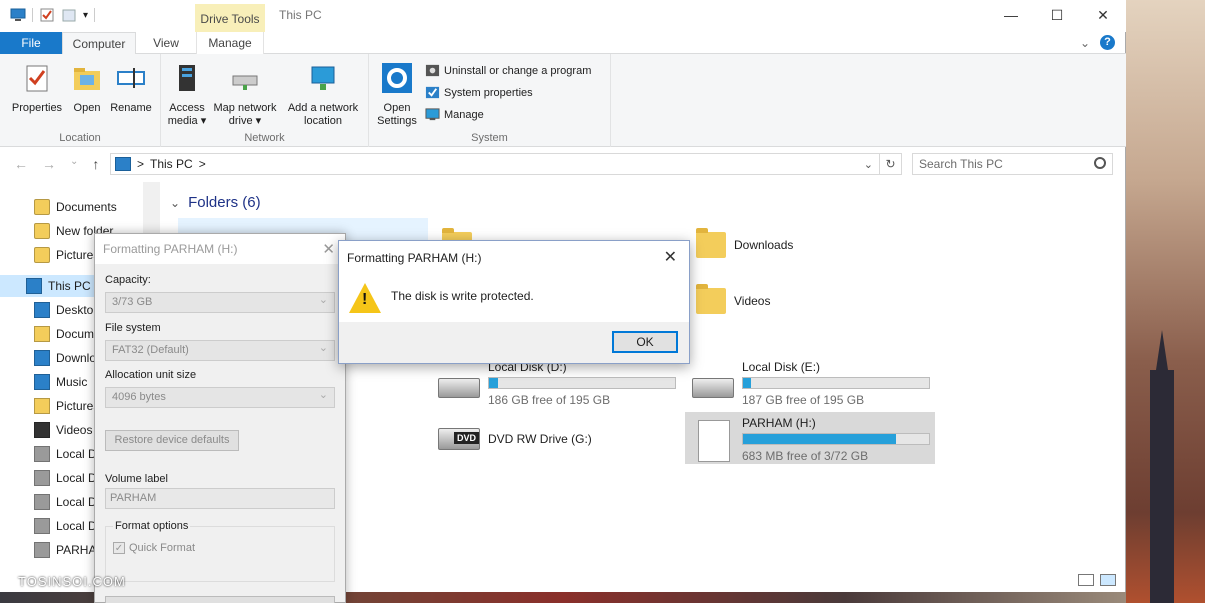 The width and height of the screenshot is (1205, 603). Describe the element at coordinates (187, 108) in the screenshot. I see `access-media-label-1: Access` at that location.